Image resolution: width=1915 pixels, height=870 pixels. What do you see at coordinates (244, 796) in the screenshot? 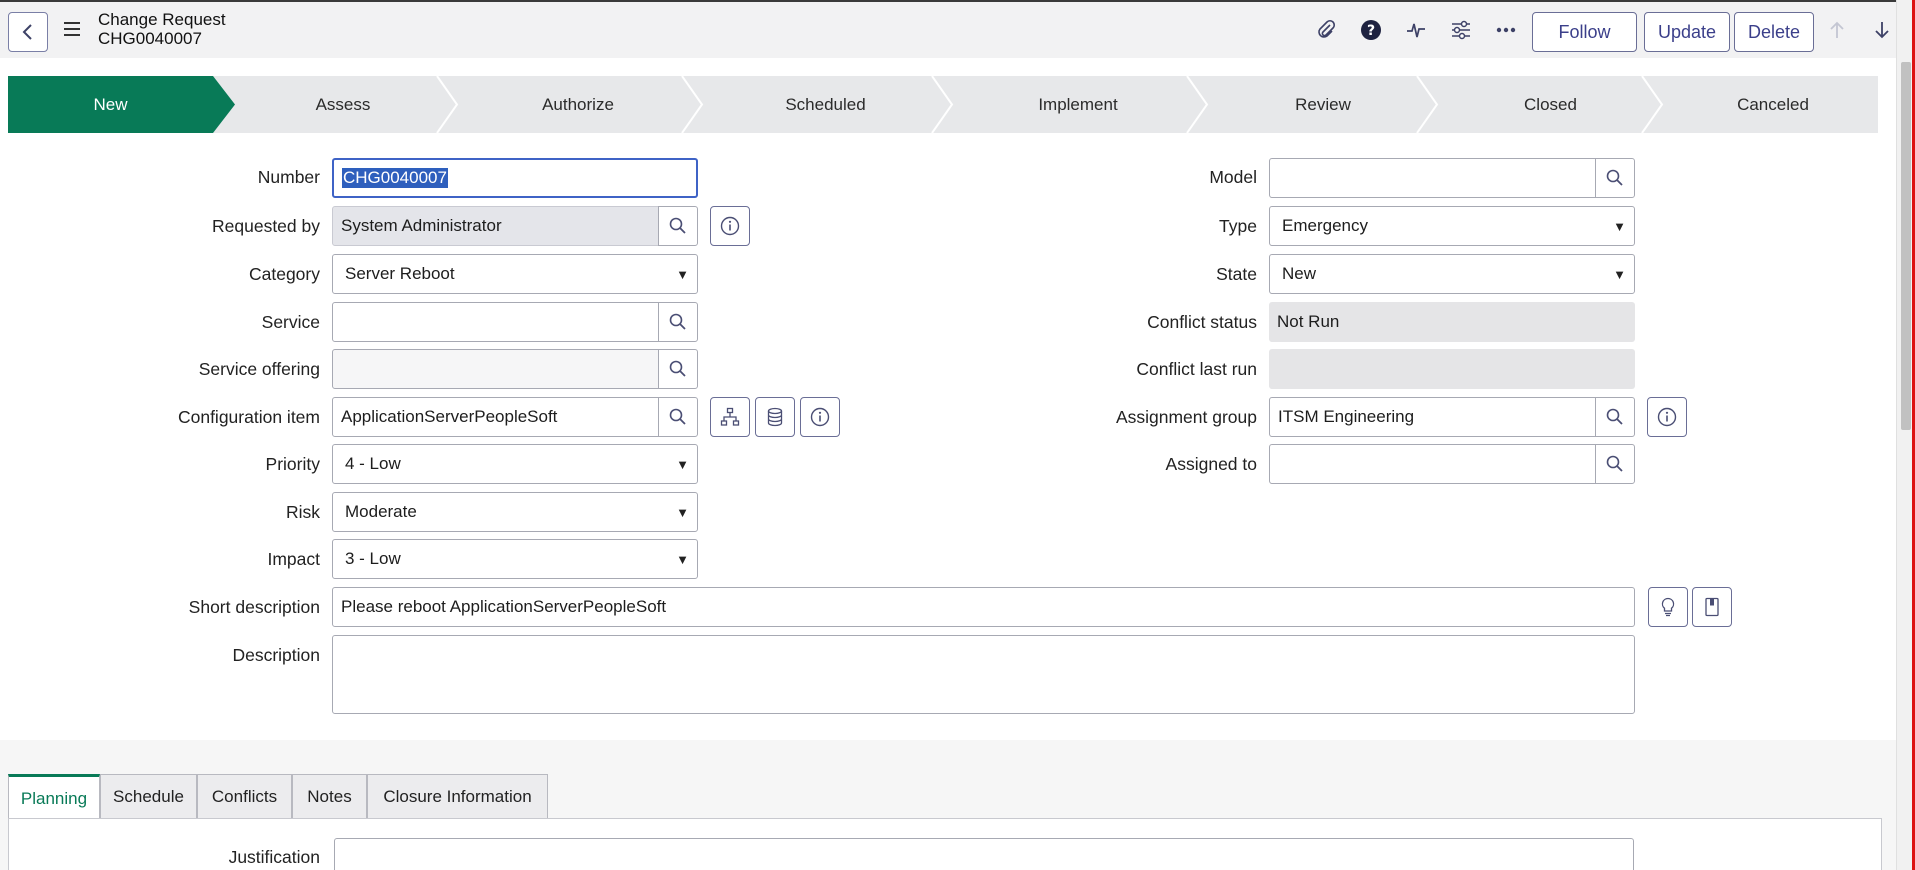
I see `tab-conflicts: Conflicts` at bounding box center [244, 796].